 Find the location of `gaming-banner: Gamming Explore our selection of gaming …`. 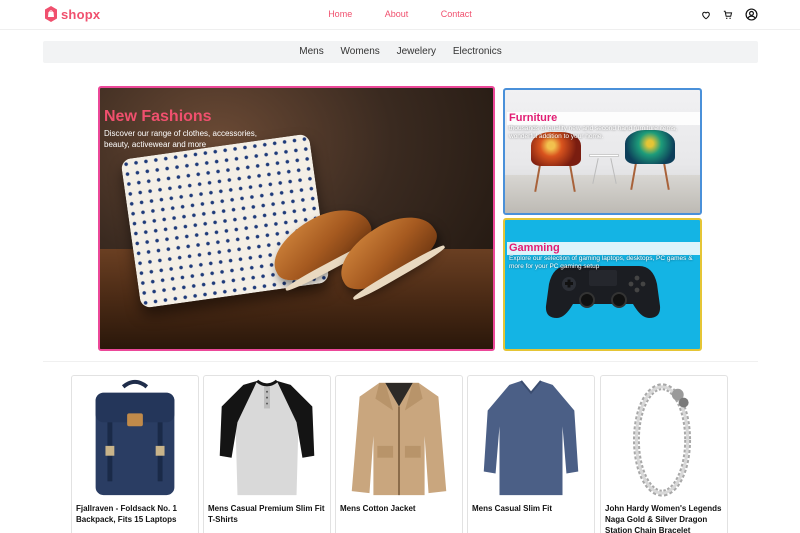

gaming-banner: Gamming Explore our selection of gaming … is located at coordinates (602, 284).